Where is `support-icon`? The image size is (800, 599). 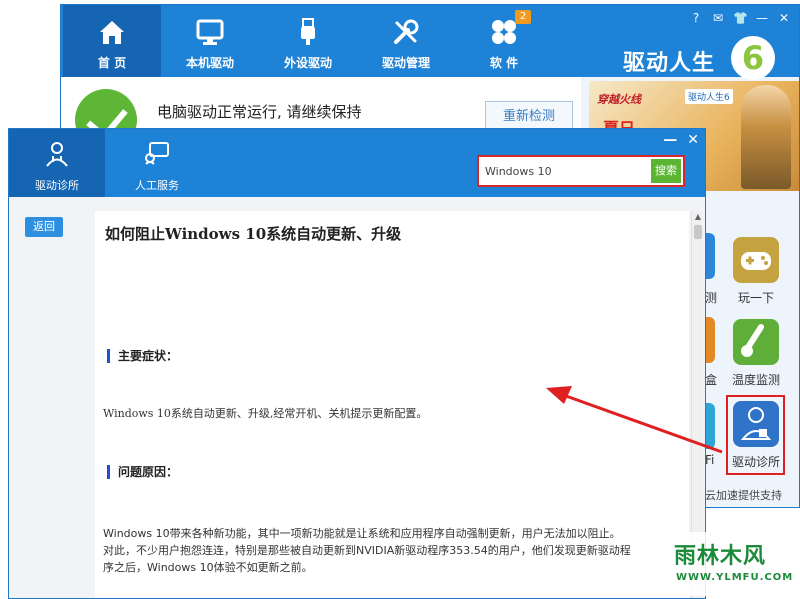 support-icon is located at coordinates (157, 153).